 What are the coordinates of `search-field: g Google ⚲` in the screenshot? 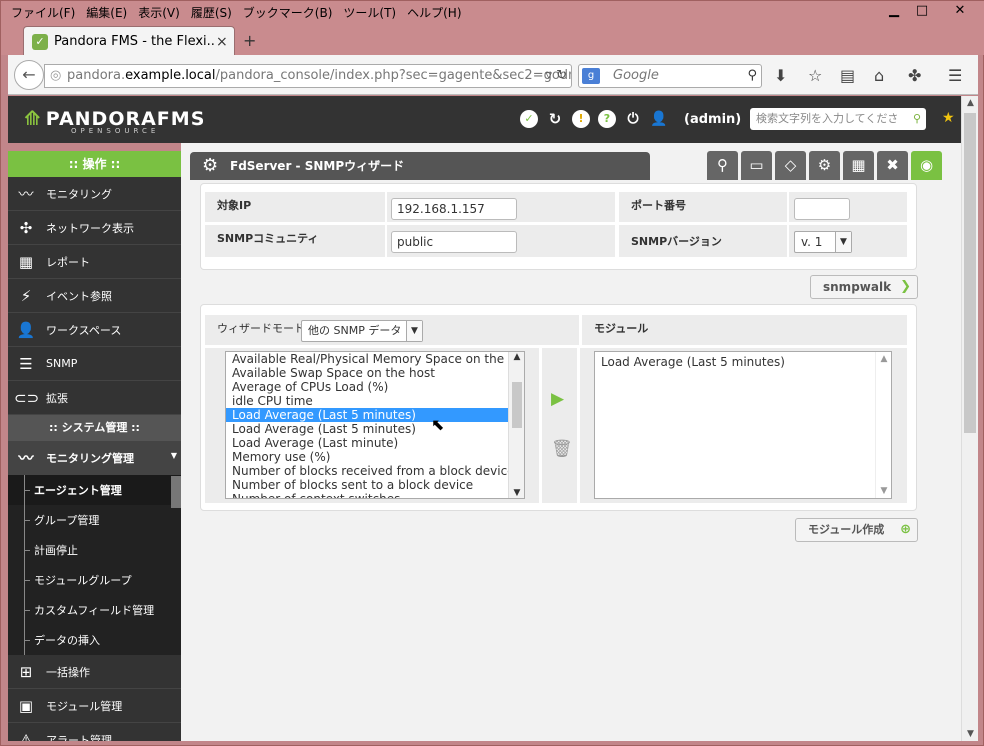 It's located at (670, 76).